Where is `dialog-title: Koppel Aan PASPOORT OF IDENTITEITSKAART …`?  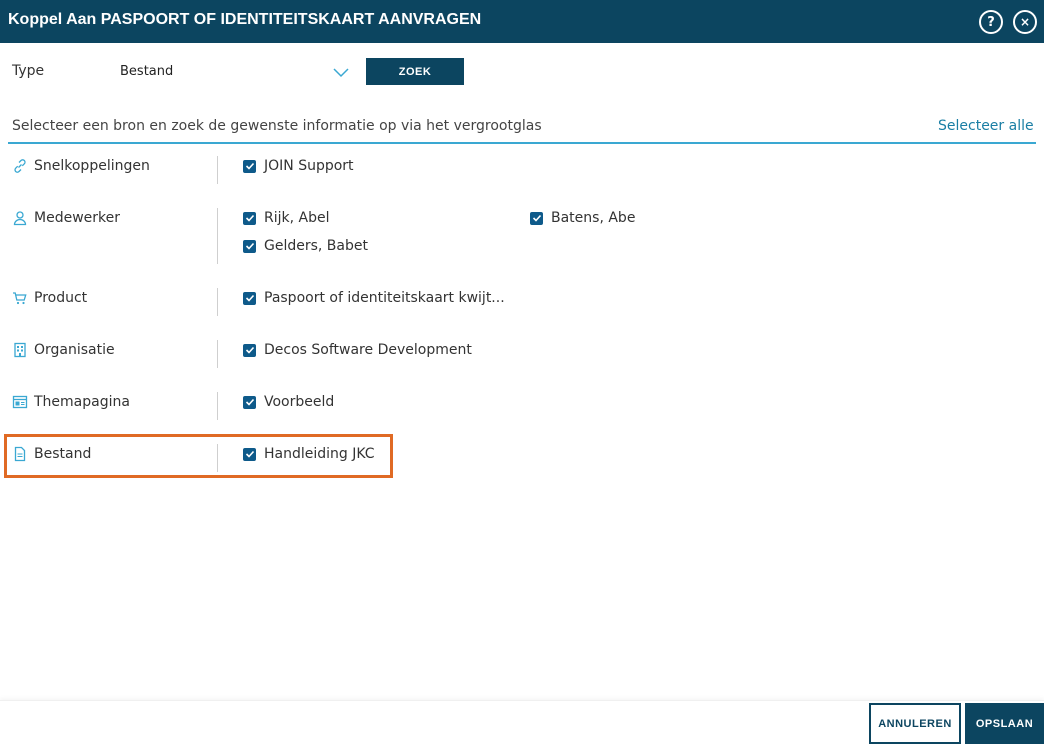
dialog-title: Koppel Aan PASPOORT OF IDENTITEITSKAART … is located at coordinates (245, 19).